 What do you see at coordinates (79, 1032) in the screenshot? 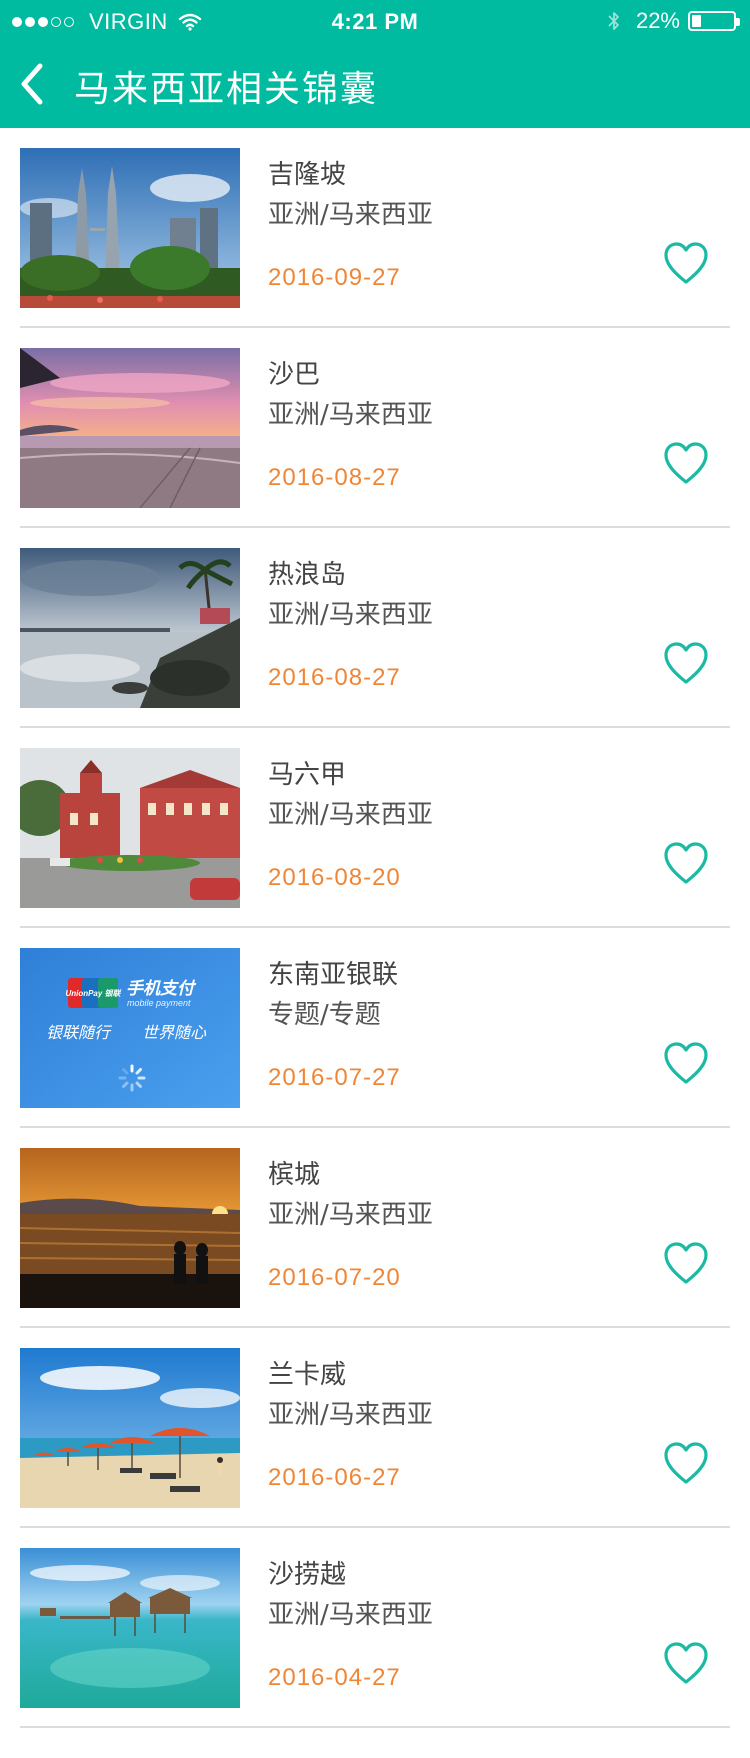
I see `unionpay-slogan-left: 银联随行` at bounding box center [79, 1032].